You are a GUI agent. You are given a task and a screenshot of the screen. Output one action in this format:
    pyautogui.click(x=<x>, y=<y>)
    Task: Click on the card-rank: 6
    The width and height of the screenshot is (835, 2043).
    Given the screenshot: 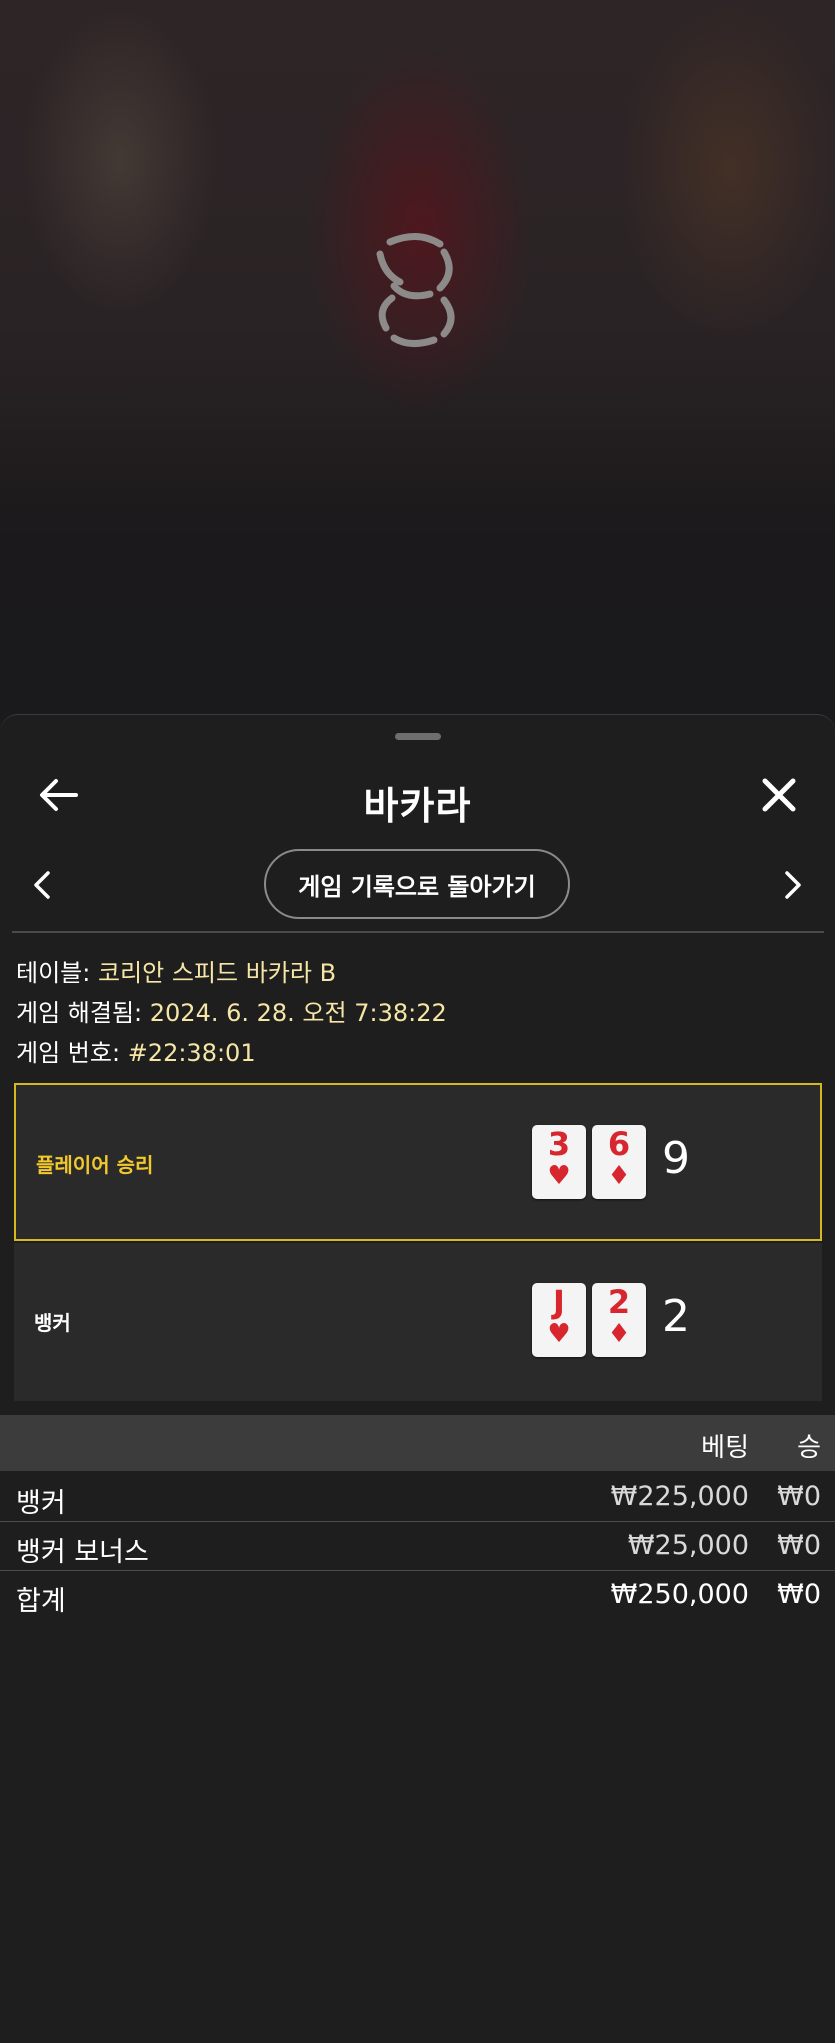 What is the action you would take?
    pyautogui.click(x=619, y=1144)
    